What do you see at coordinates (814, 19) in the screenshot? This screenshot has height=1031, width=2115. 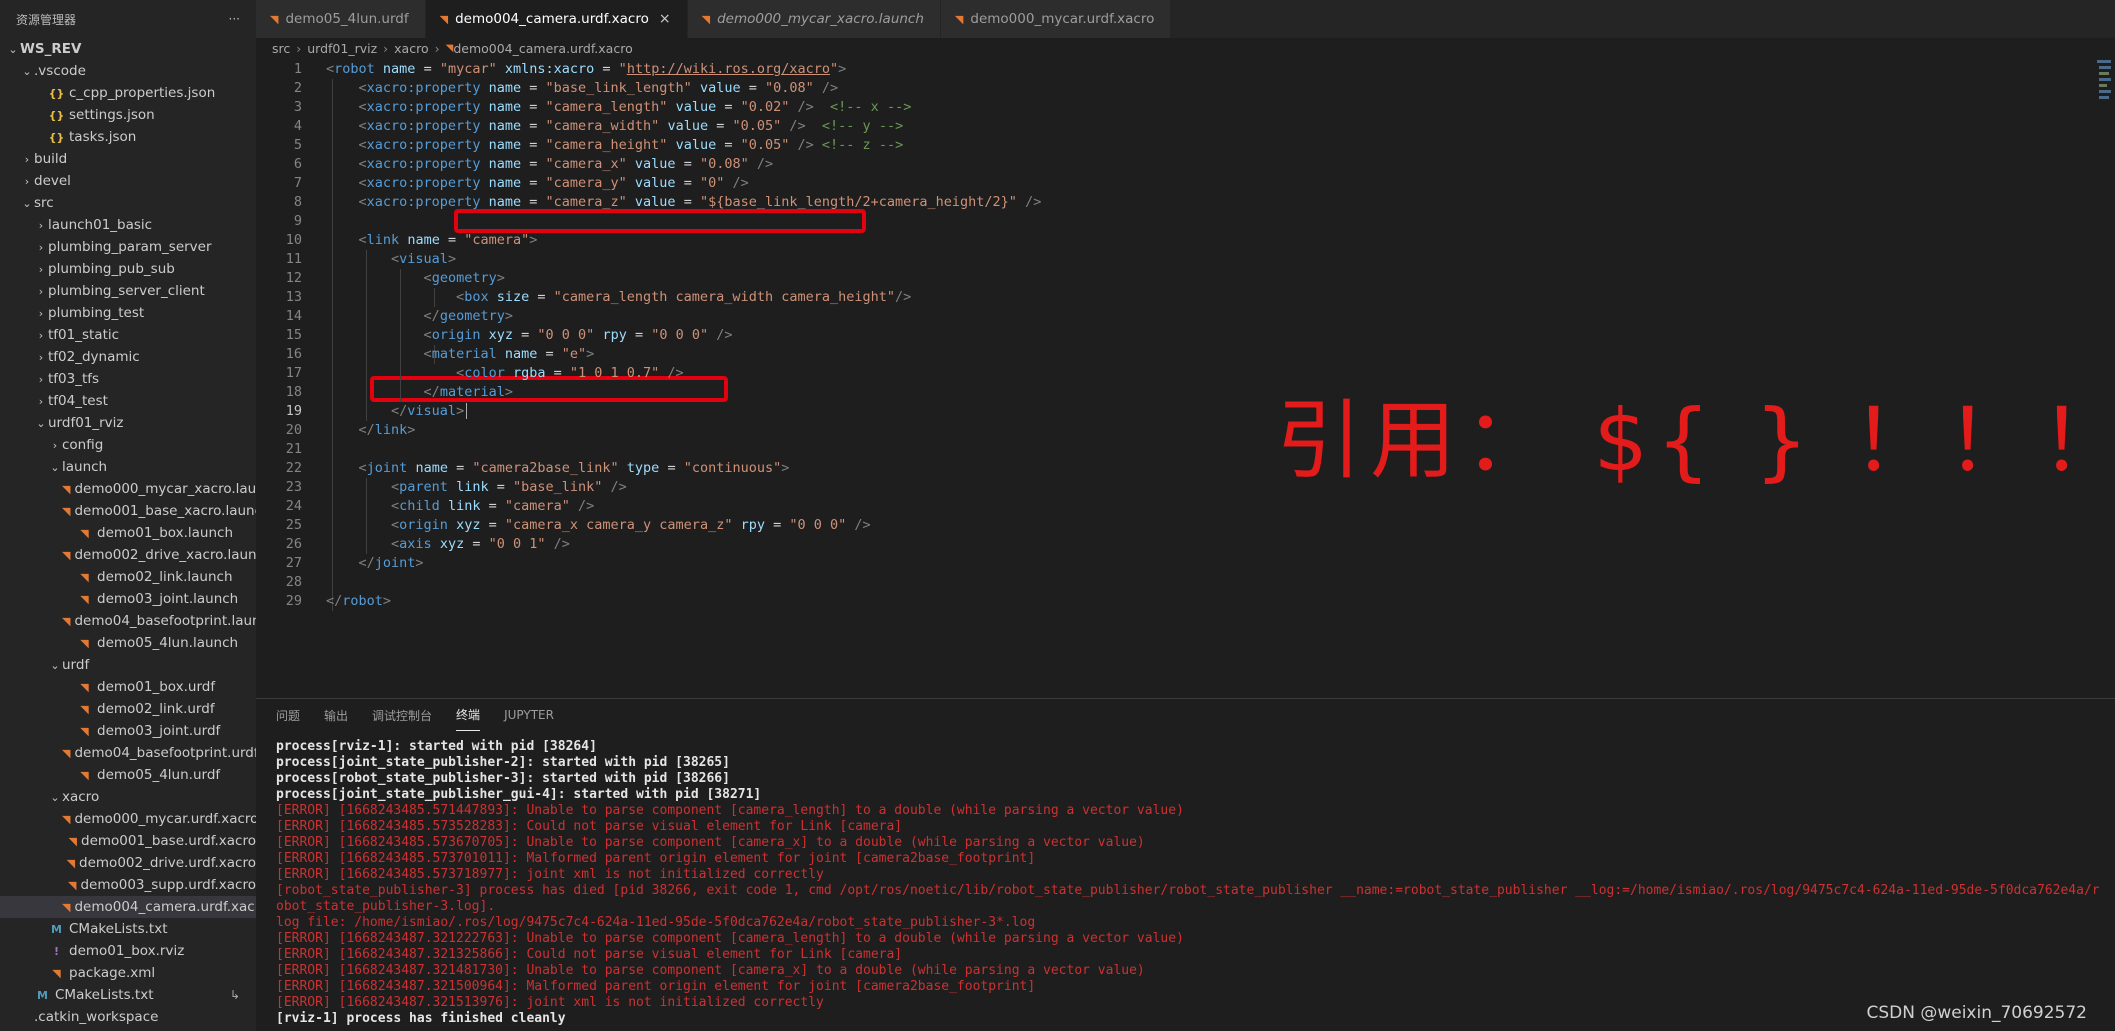 I see `editor-tab: ◥ demo000_mycar_xacro.launch` at bounding box center [814, 19].